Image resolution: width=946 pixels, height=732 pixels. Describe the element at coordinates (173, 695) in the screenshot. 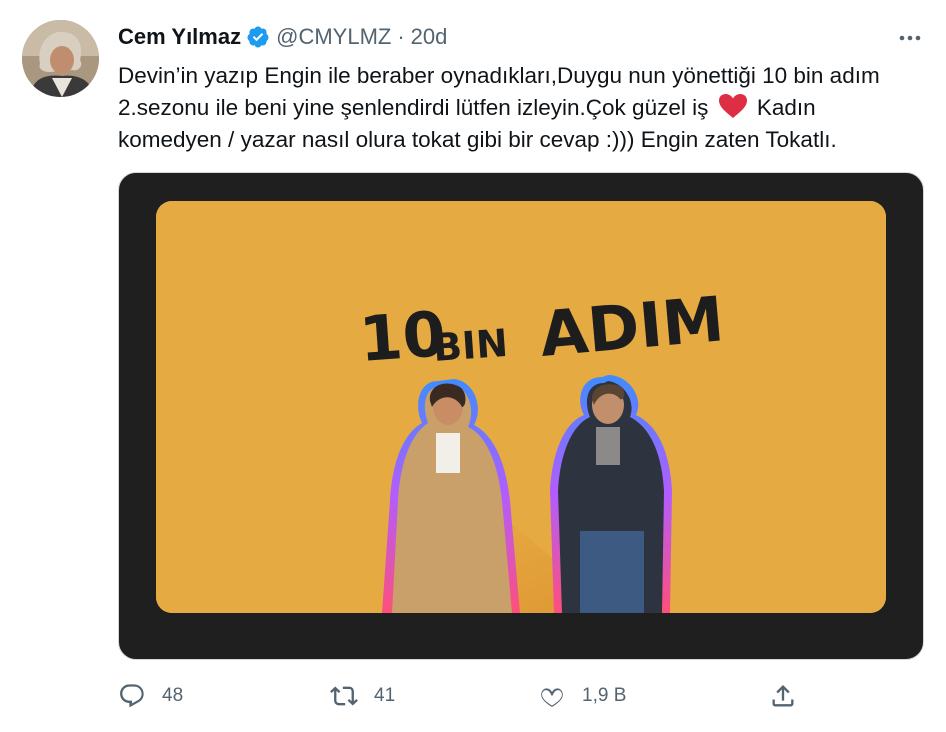

I see `reply-count: 48` at that location.